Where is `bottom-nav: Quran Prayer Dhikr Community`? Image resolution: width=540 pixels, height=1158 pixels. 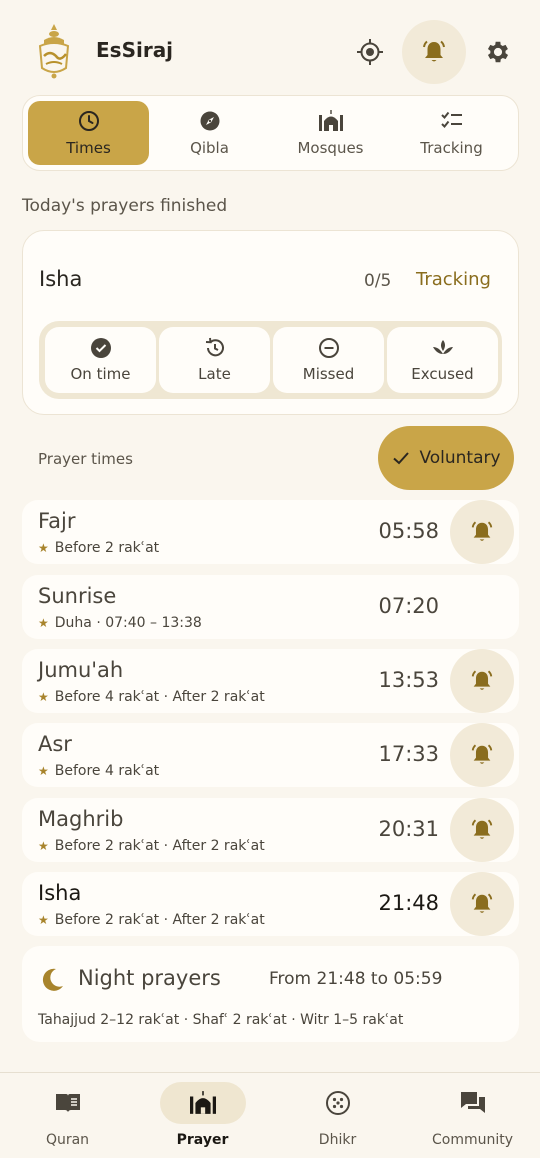 bottom-nav: Quran Prayer Dhikr Community is located at coordinates (270, 1115).